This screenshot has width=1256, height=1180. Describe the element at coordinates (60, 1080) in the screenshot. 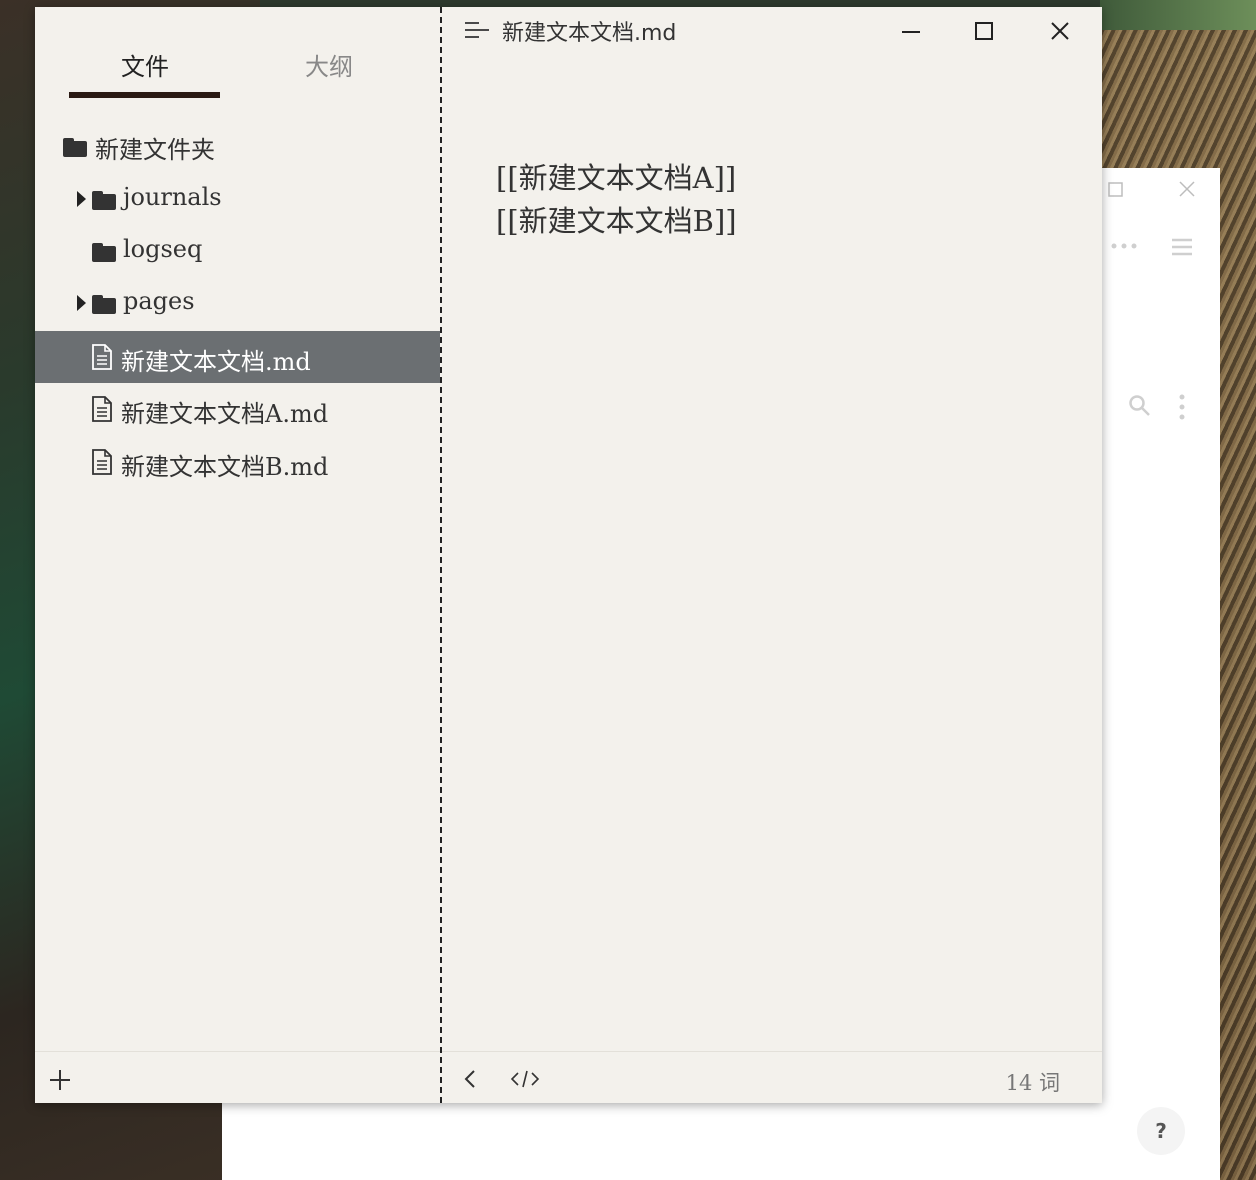

I see `plus-icon` at that location.